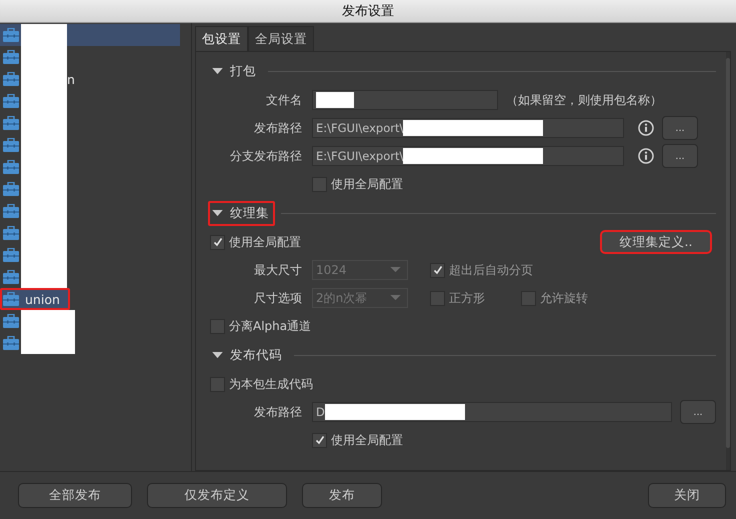  Describe the element at coordinates (281, 38) in the screenshot. I see `tab: 全局设置` at that location.